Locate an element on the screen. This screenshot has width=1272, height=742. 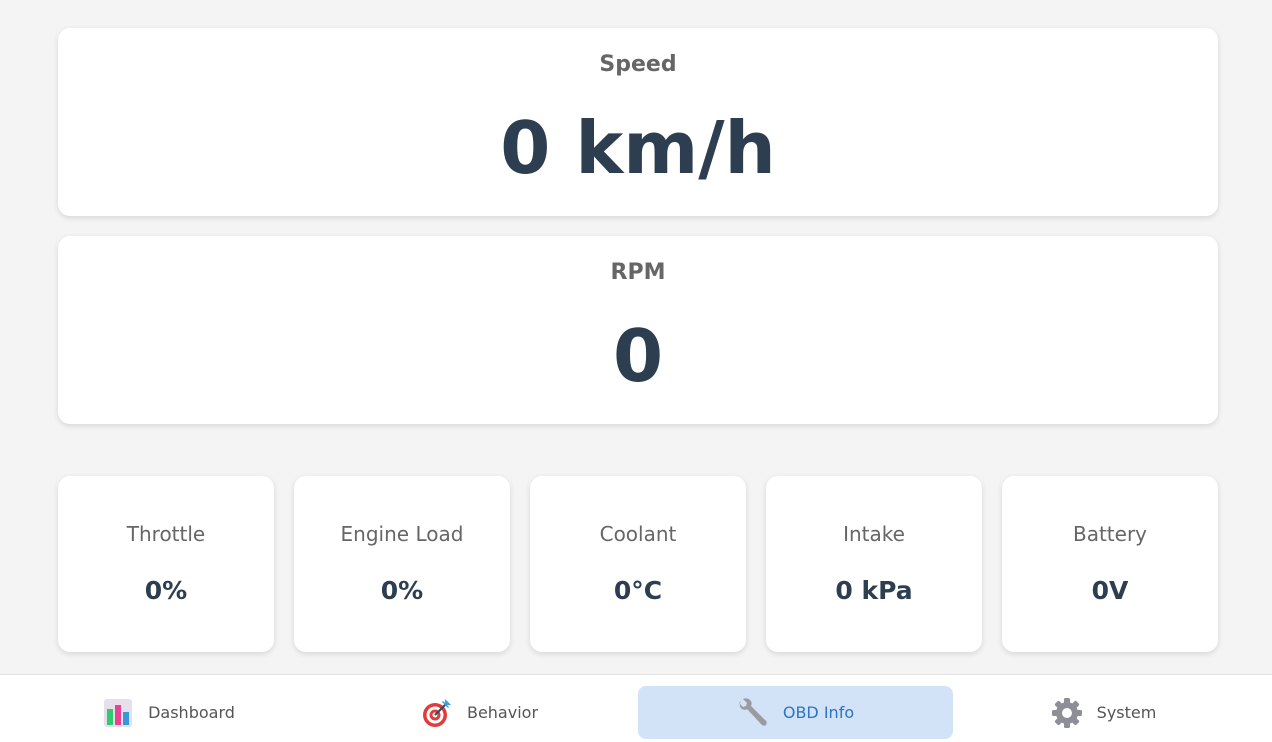
target-icon is located at coordinates (437, 713).